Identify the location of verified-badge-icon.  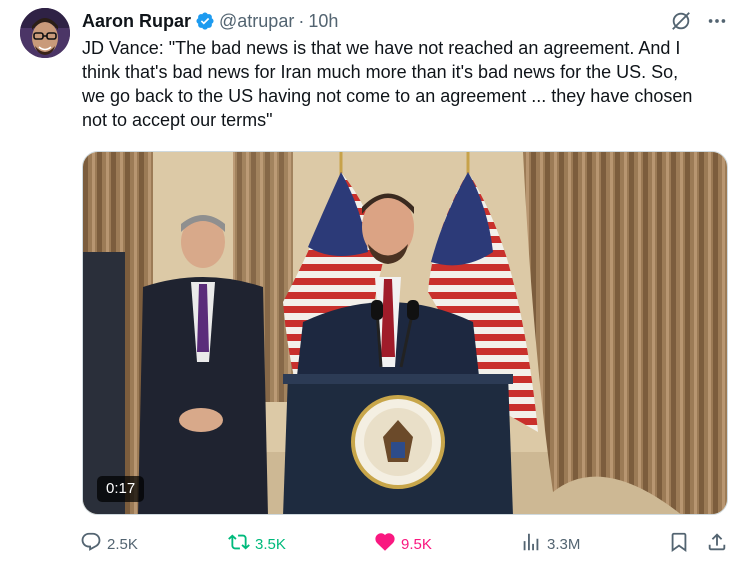
(205, 21).